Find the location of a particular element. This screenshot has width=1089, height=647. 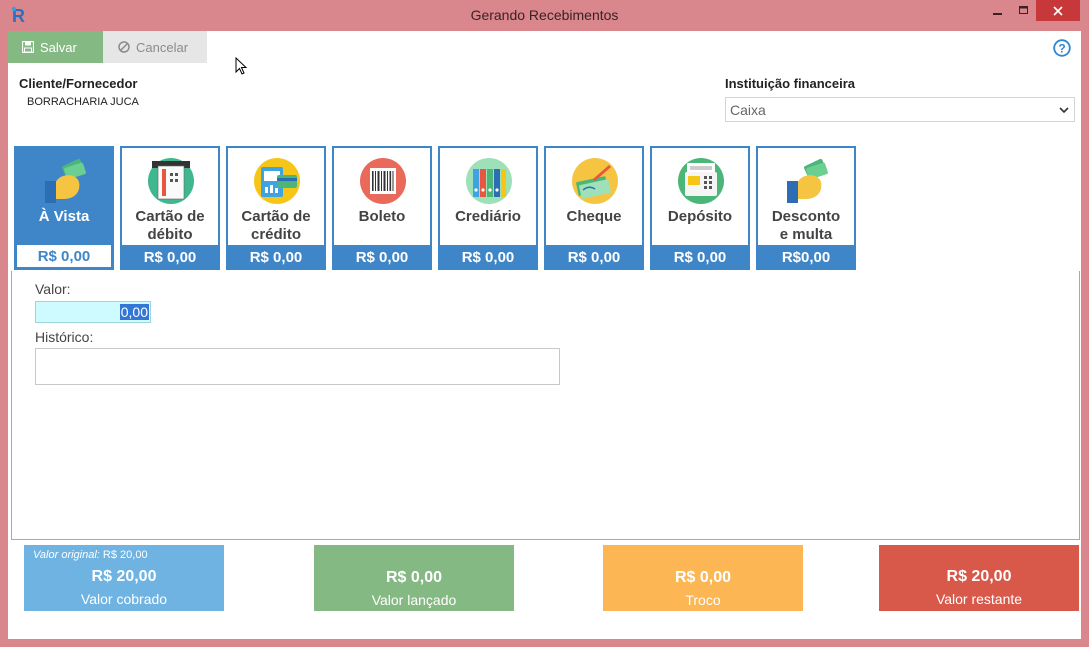

payment-tile-a-vista: À Vista R$ 0,00 is located at coordinates (64, 208).